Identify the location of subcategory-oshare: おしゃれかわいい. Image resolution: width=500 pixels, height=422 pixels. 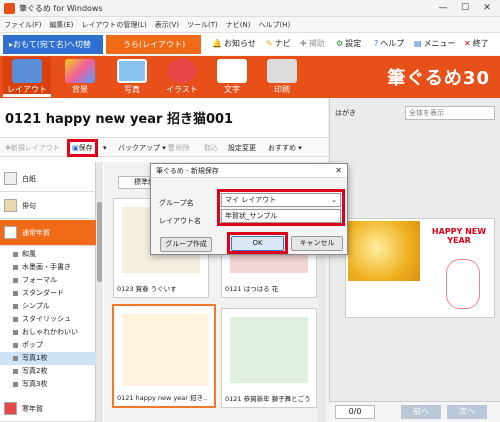
(48, 332).